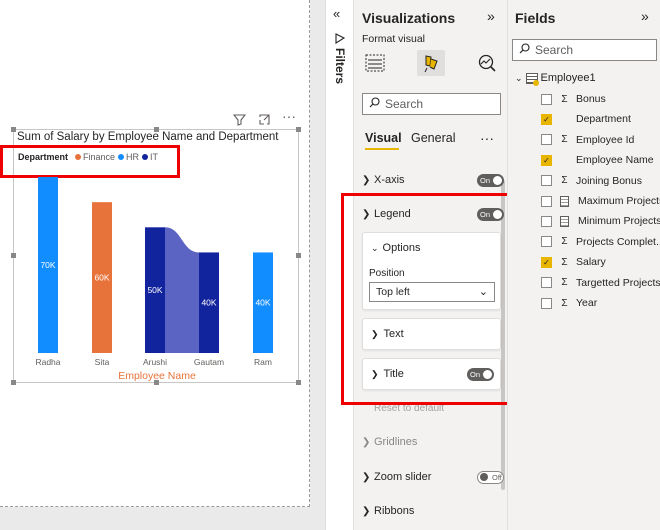 This screenshot has width=660, height=530. What do you see at coordinates (340, 66) in the screenshot?
I see `filters-label: Filters` at bounding box center [340, 66].